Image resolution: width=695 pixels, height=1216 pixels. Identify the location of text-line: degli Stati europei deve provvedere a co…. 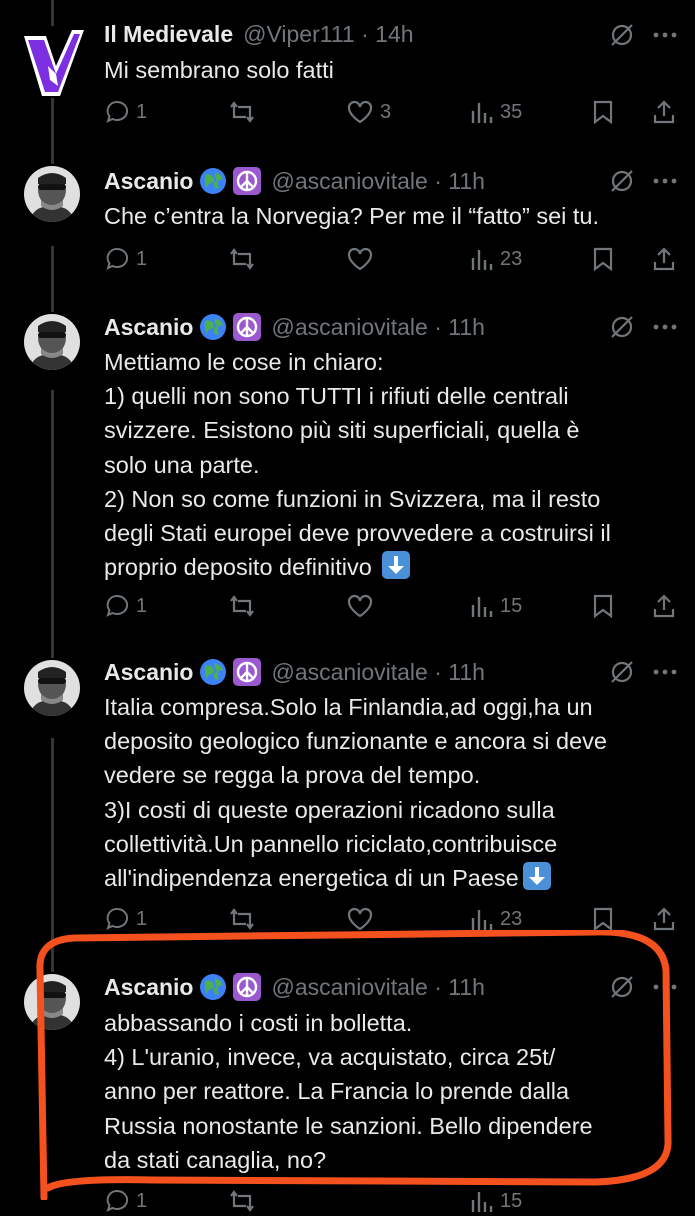
(357, 533).